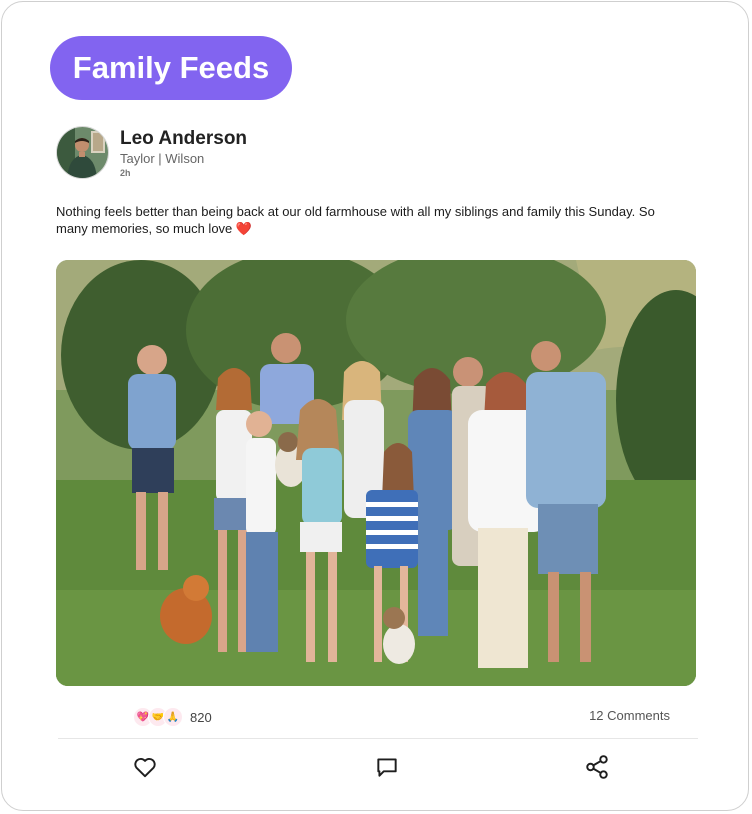  Describe the element at coordinates (201, 717) in the screenshot. I see `reaction-count: 820` at that location.